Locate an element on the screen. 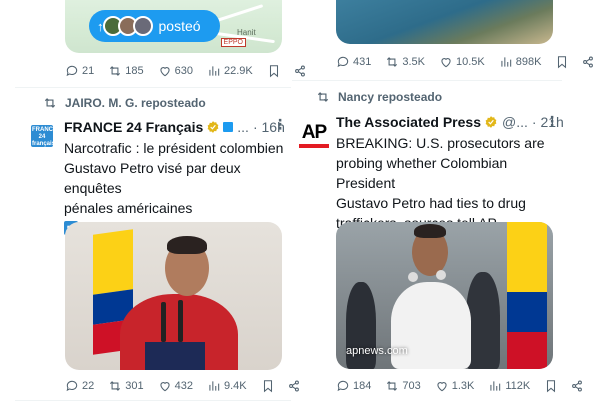 The width and height of the screenshot is (608, 403). ap-logo-bar is located at coordinates (314, 146).